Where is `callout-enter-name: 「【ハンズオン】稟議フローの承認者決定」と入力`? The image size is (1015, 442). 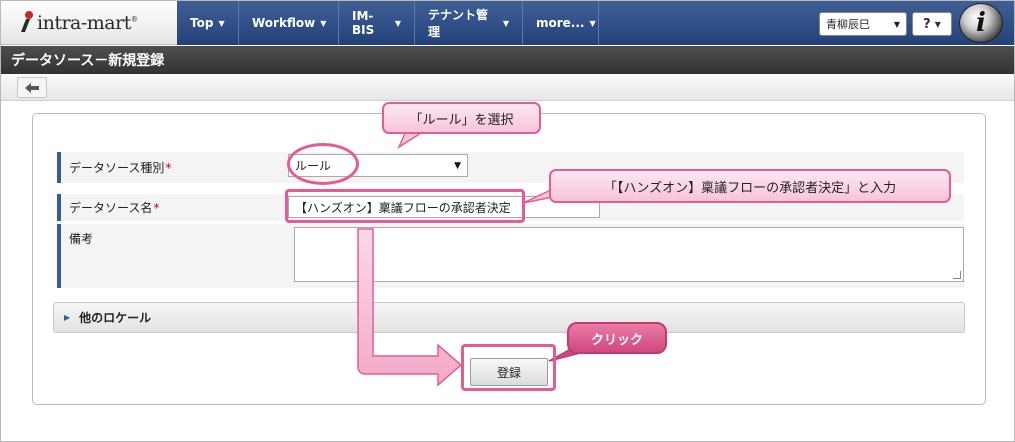 callout-enter-name: 「【ハンズオン】稟議フローの承認者決定」と入力 is located at coordinates (750, 186).